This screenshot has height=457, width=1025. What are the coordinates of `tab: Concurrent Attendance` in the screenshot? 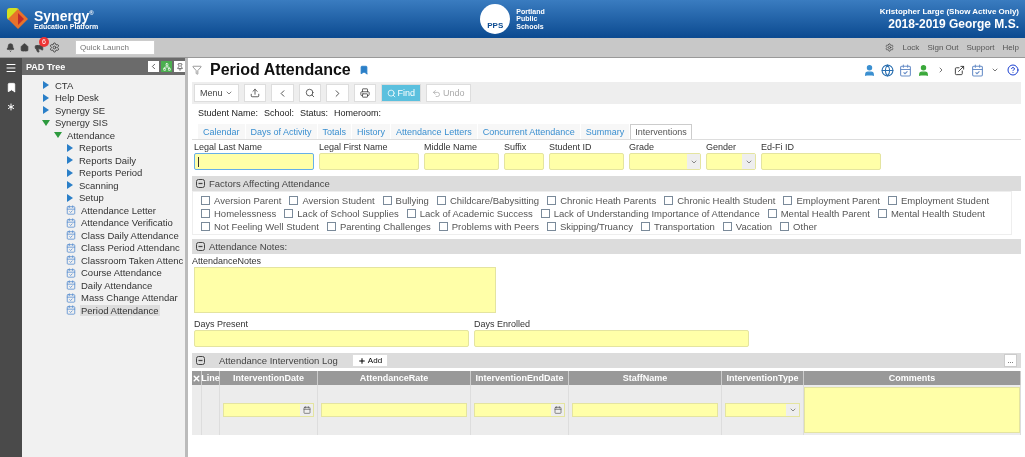 It's located at (528, 131).